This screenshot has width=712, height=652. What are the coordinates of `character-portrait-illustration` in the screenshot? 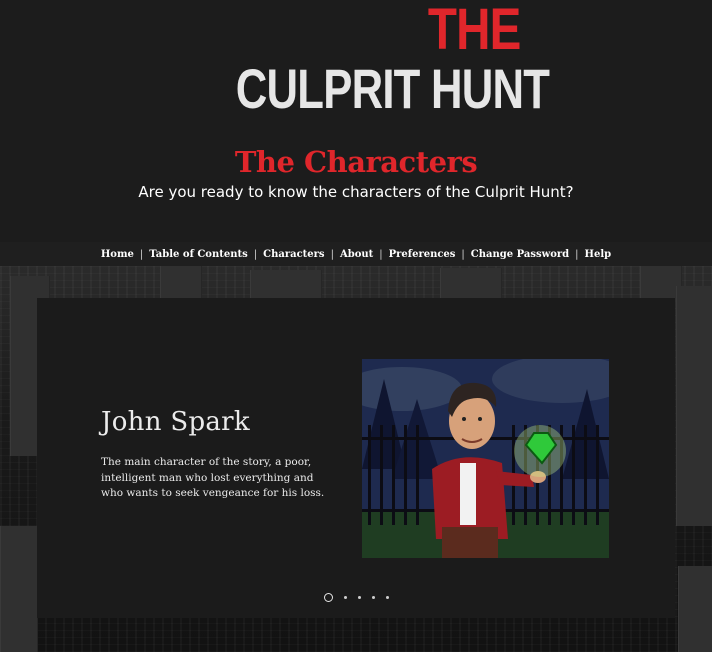 It's located at (485, 458).